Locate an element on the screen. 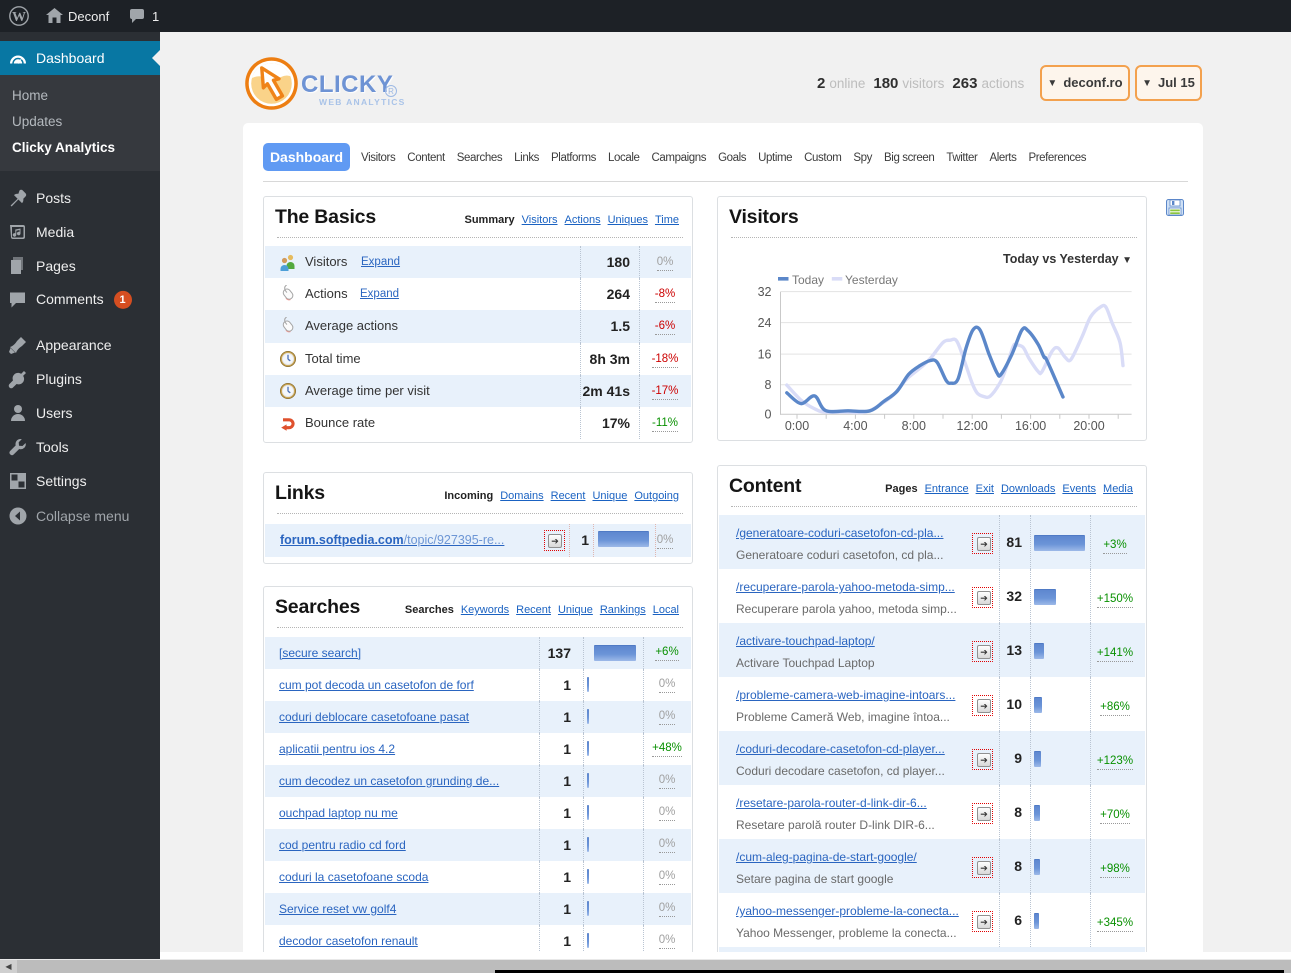 The image size is (1291, 973). svg-text: 0:00 is located at coordinates (797, 426).